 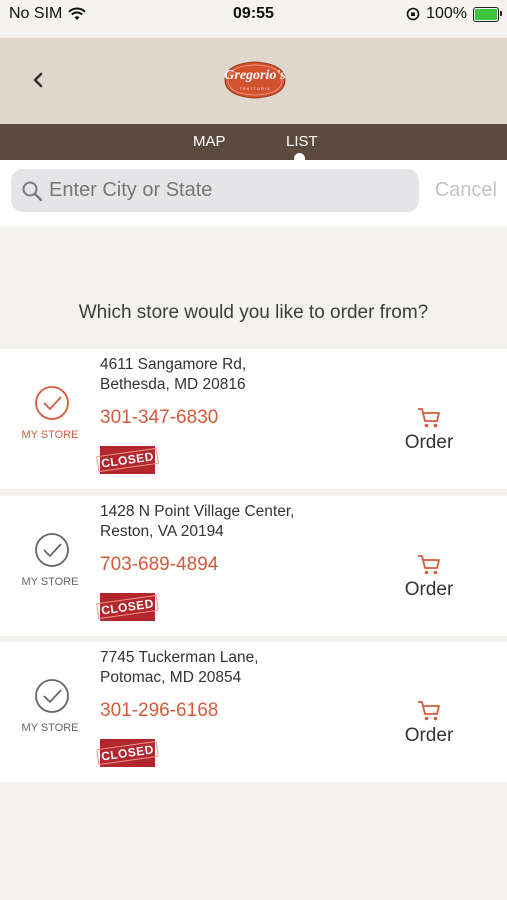 I want to click on address-line-2: Potomac, MD 20854, so click(x=171, y=677).